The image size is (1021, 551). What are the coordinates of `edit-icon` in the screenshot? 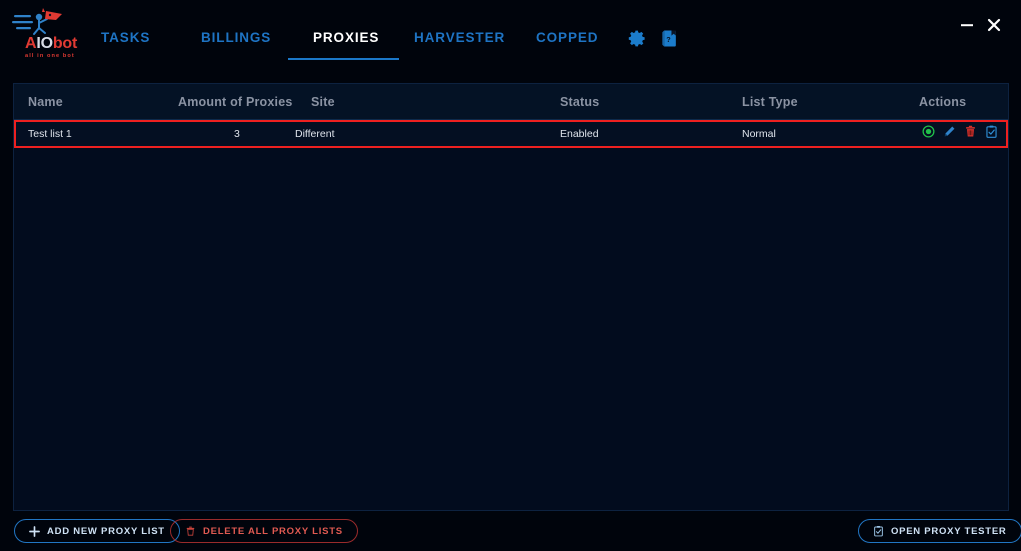 It's located at (949, 131).